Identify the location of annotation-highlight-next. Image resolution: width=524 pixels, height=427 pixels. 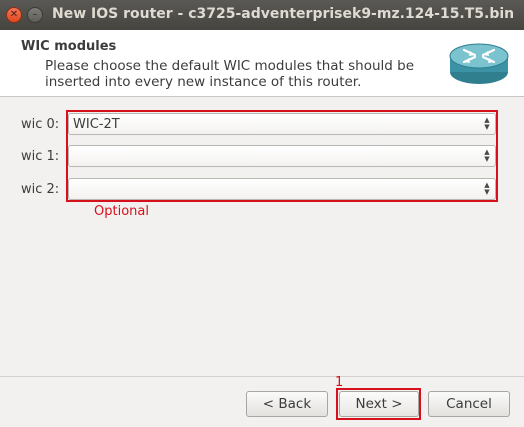
(378, 404).